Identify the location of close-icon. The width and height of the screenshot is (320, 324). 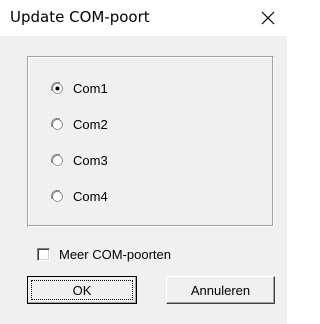
(268, 18).